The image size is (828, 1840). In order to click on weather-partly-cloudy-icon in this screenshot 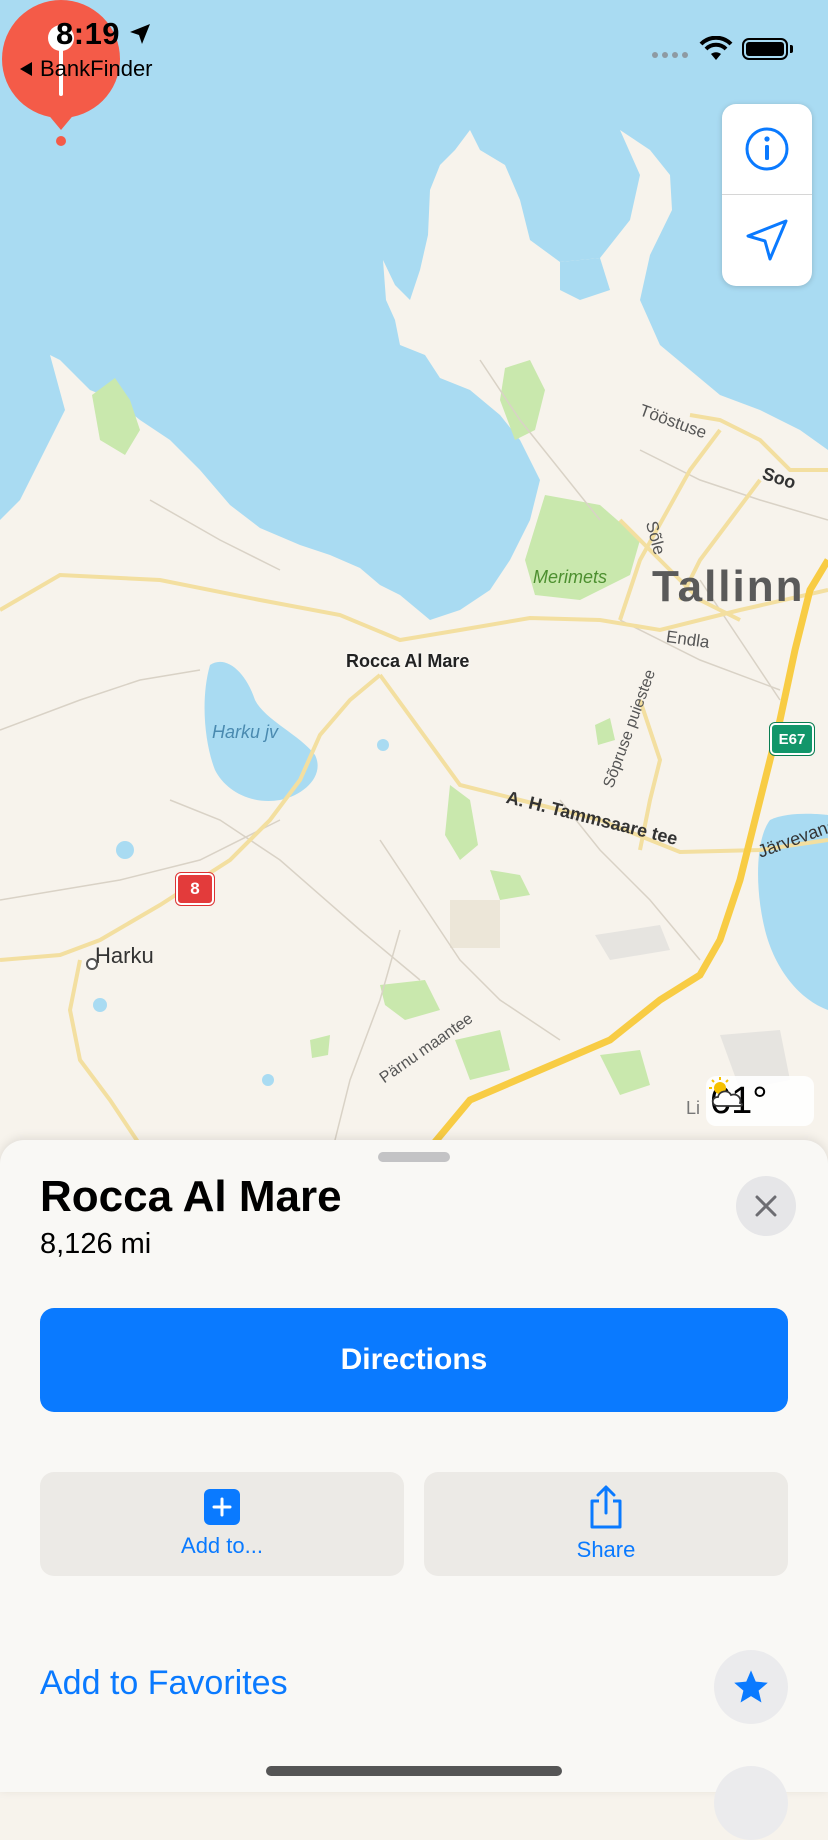, I will do `click(726, 1092)`.